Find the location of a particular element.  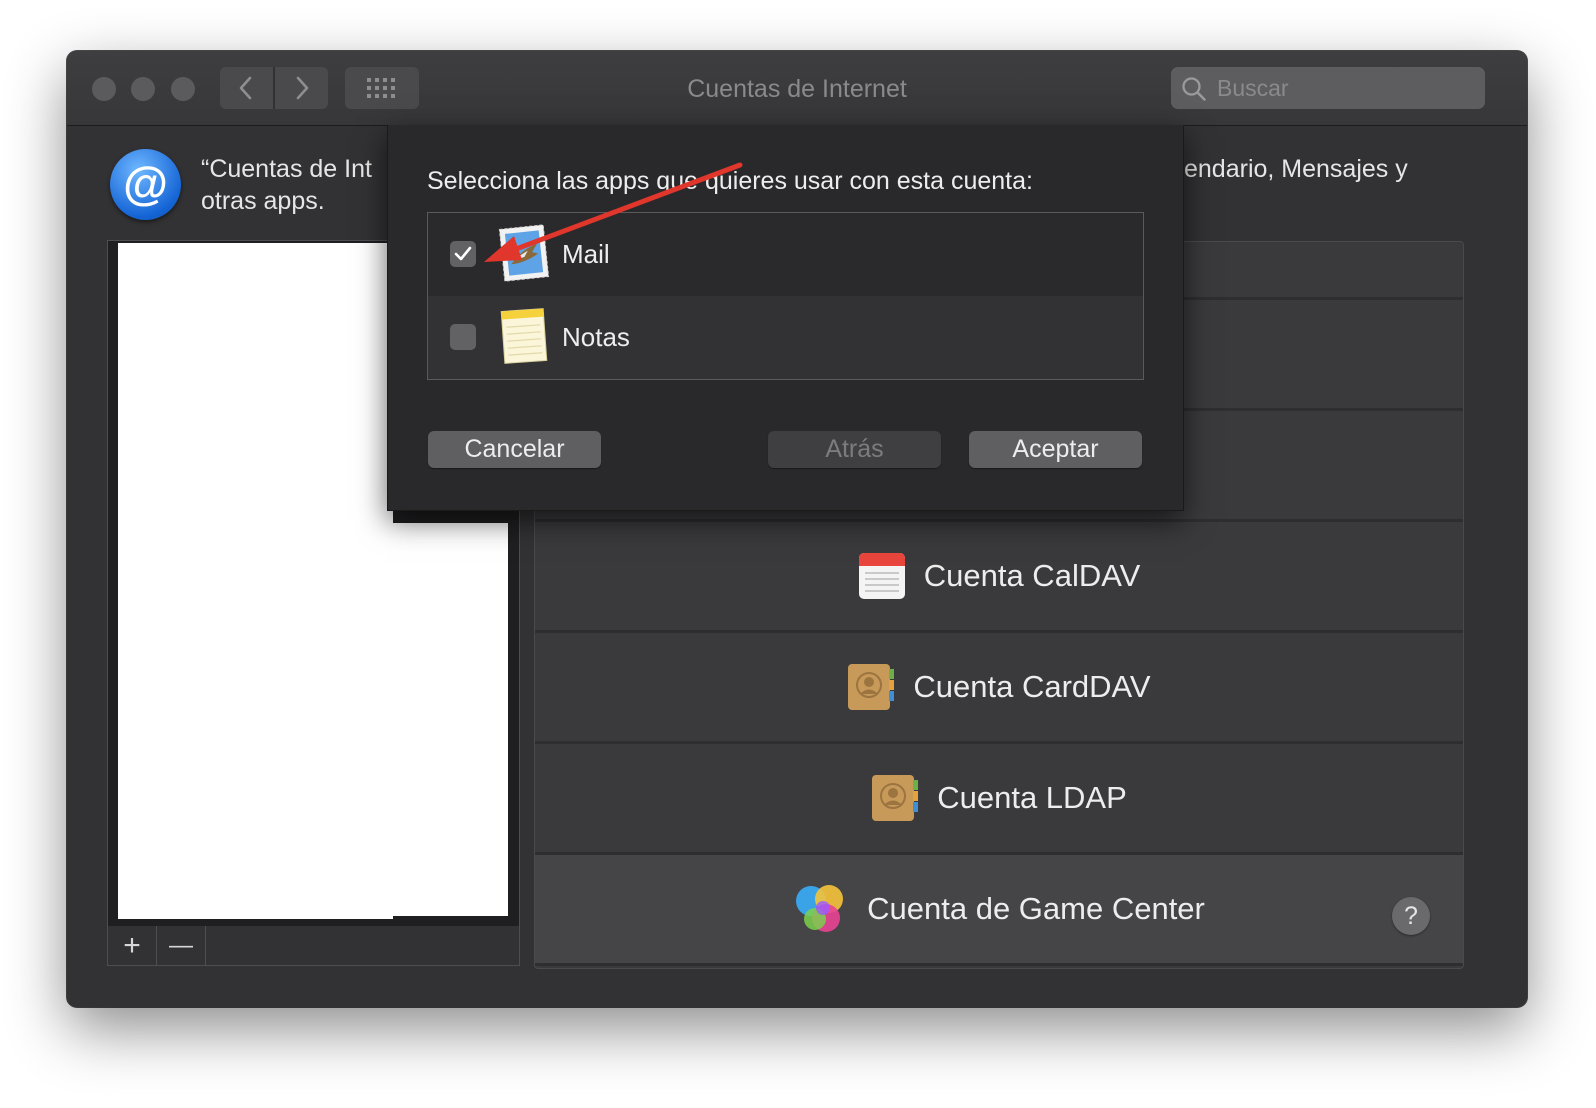

app-label: Notas is located at coordinates (596, 337).